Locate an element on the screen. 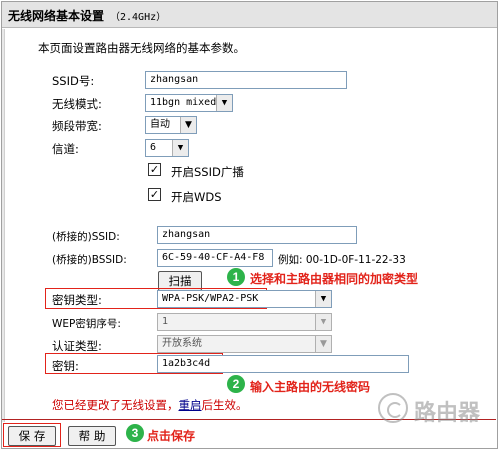  ssid-input: zhangsan is located at coordinates (246, 80).